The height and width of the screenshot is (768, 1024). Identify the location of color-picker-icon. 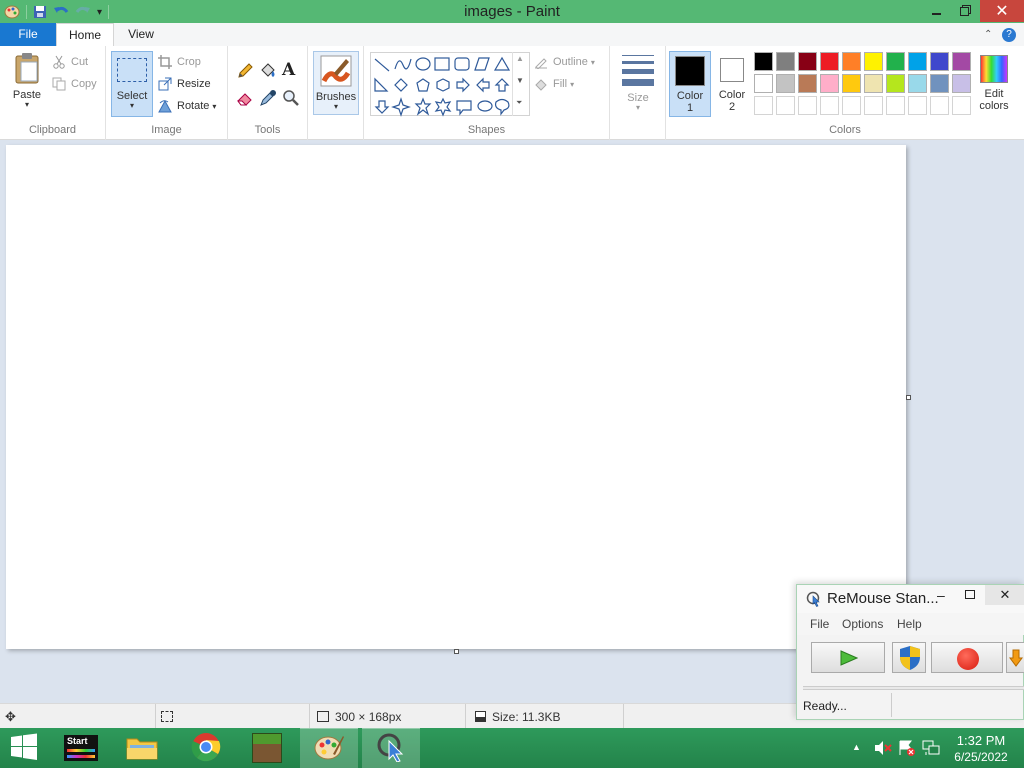
(268, 98).